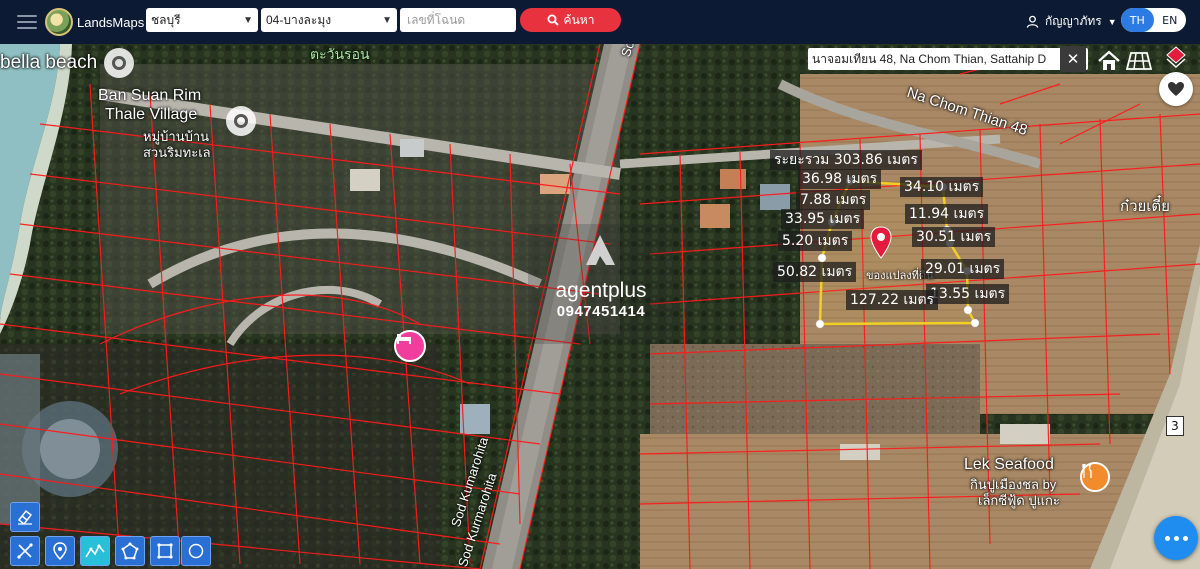  I want to click on hamburger-icon, so click(27, 22).